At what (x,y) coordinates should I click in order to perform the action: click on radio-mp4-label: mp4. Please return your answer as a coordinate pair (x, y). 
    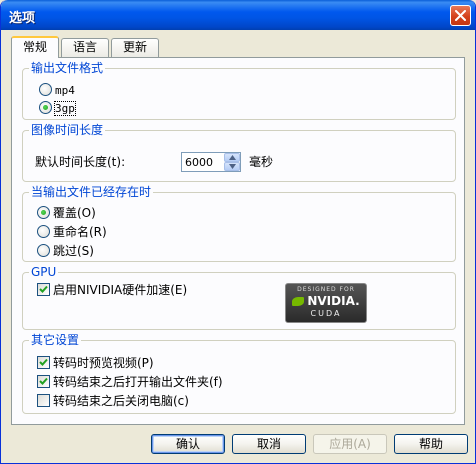
    Looking at the image, I should click on (65, 90).